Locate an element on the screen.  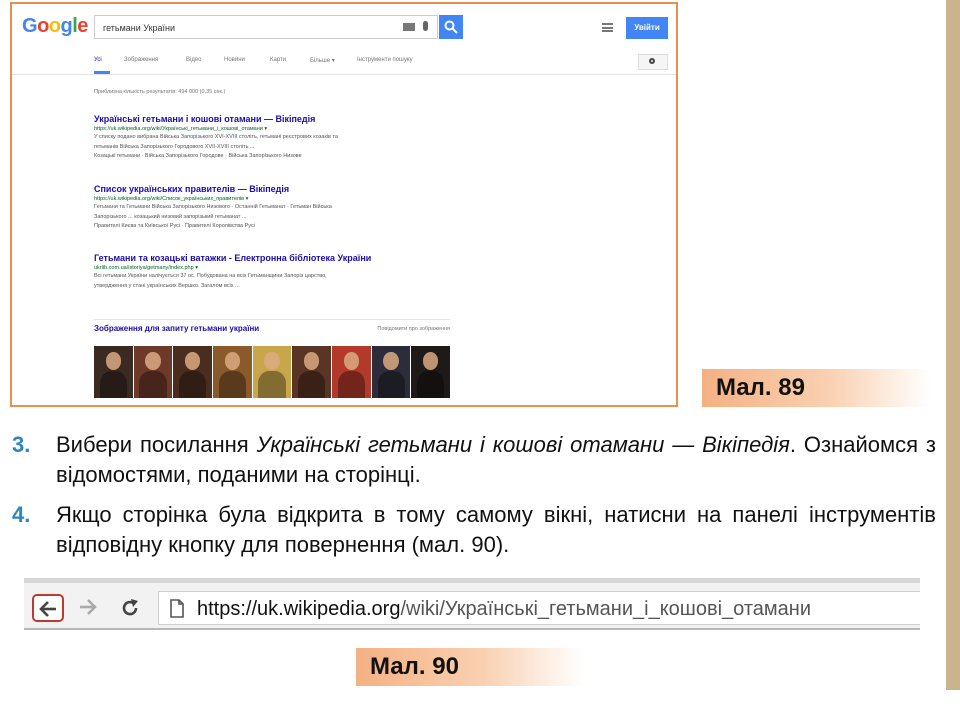
search-input is located at coordinates (248, 28).